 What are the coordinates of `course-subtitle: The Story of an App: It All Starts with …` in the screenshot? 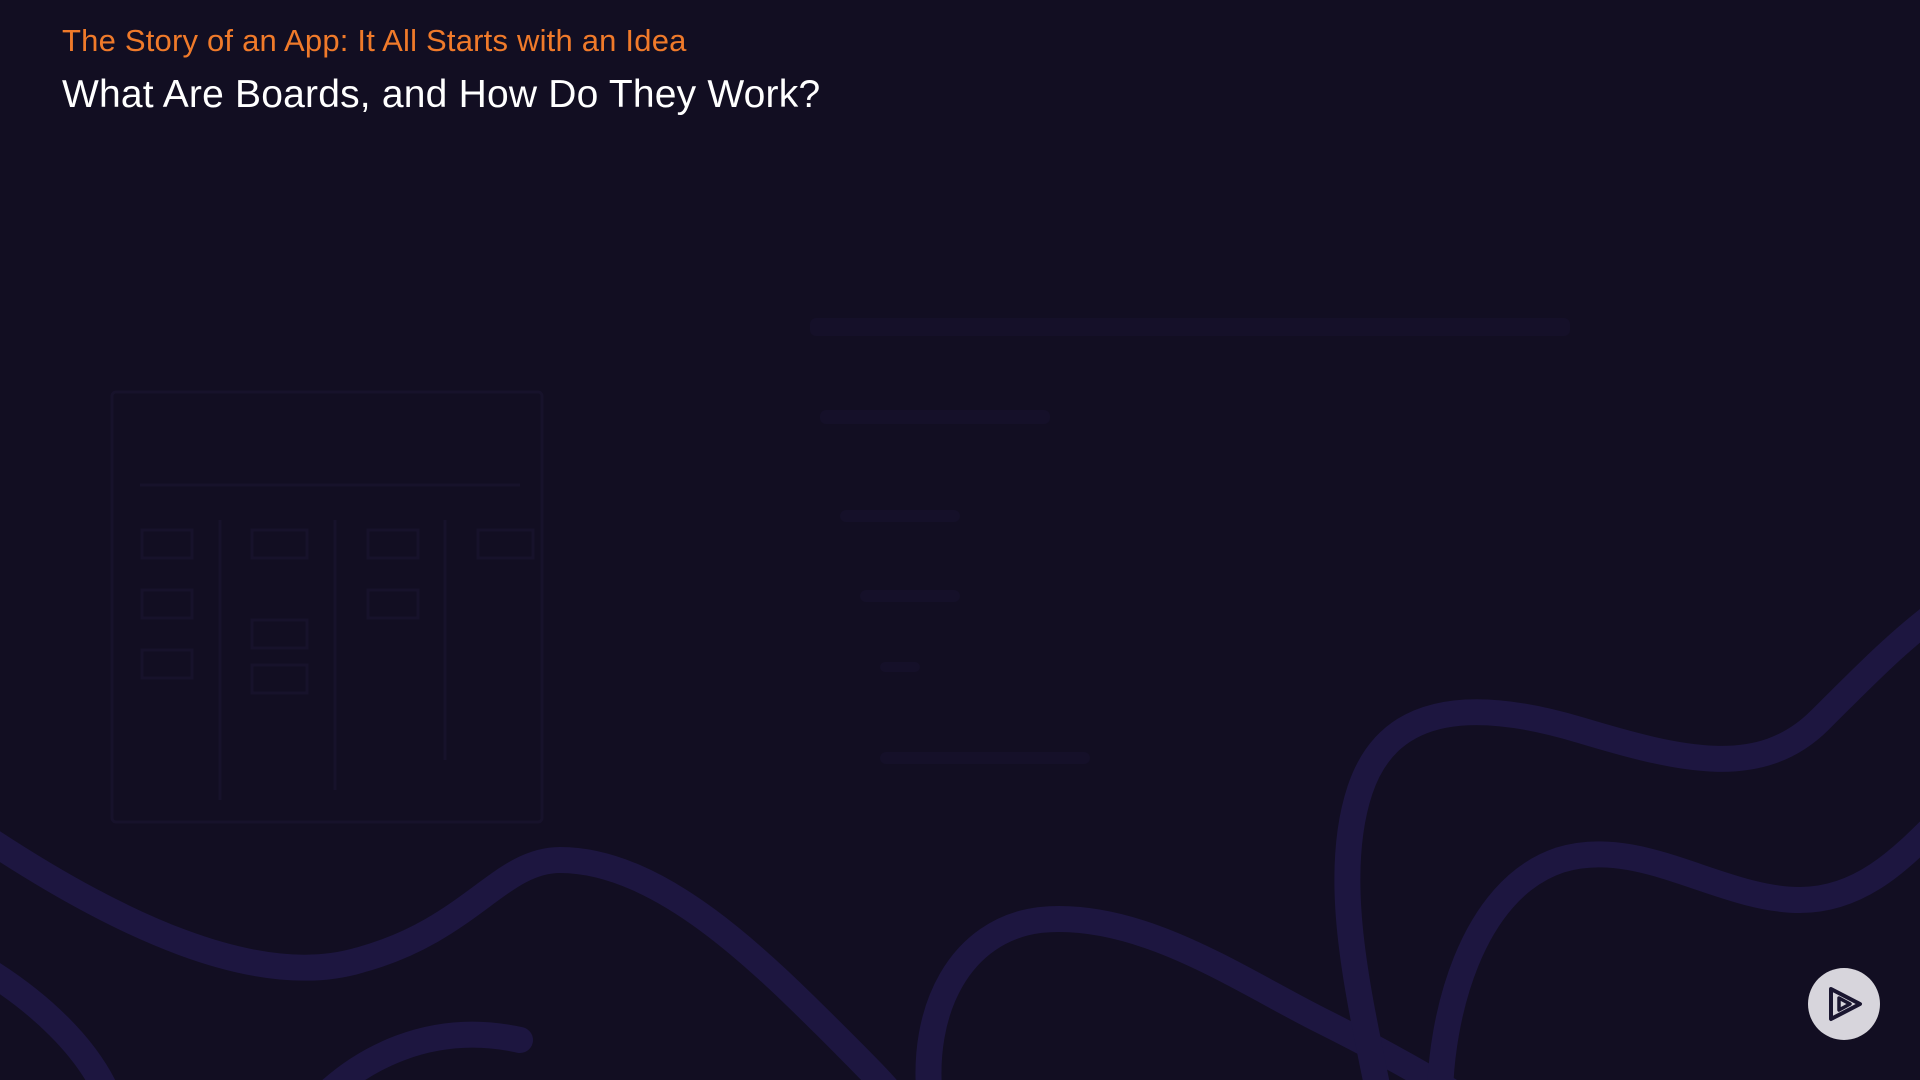 It's located at (374, 40).